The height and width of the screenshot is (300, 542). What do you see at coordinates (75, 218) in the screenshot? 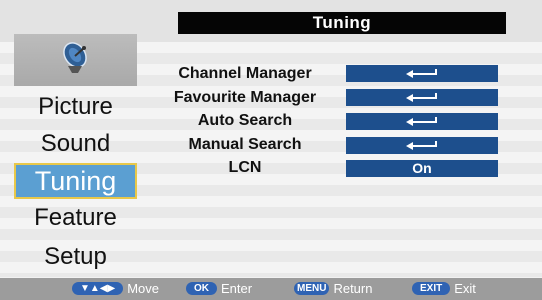
I see `sidebar-item-feature: Feature` at bounding box center [75, 218].